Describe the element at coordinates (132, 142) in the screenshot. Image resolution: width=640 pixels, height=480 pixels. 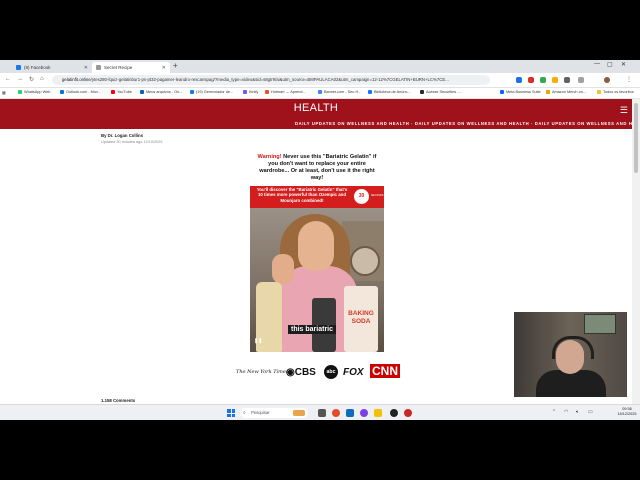
I see `article-dateline: Updated 30 minutes ago 12/10/2025` at that location.